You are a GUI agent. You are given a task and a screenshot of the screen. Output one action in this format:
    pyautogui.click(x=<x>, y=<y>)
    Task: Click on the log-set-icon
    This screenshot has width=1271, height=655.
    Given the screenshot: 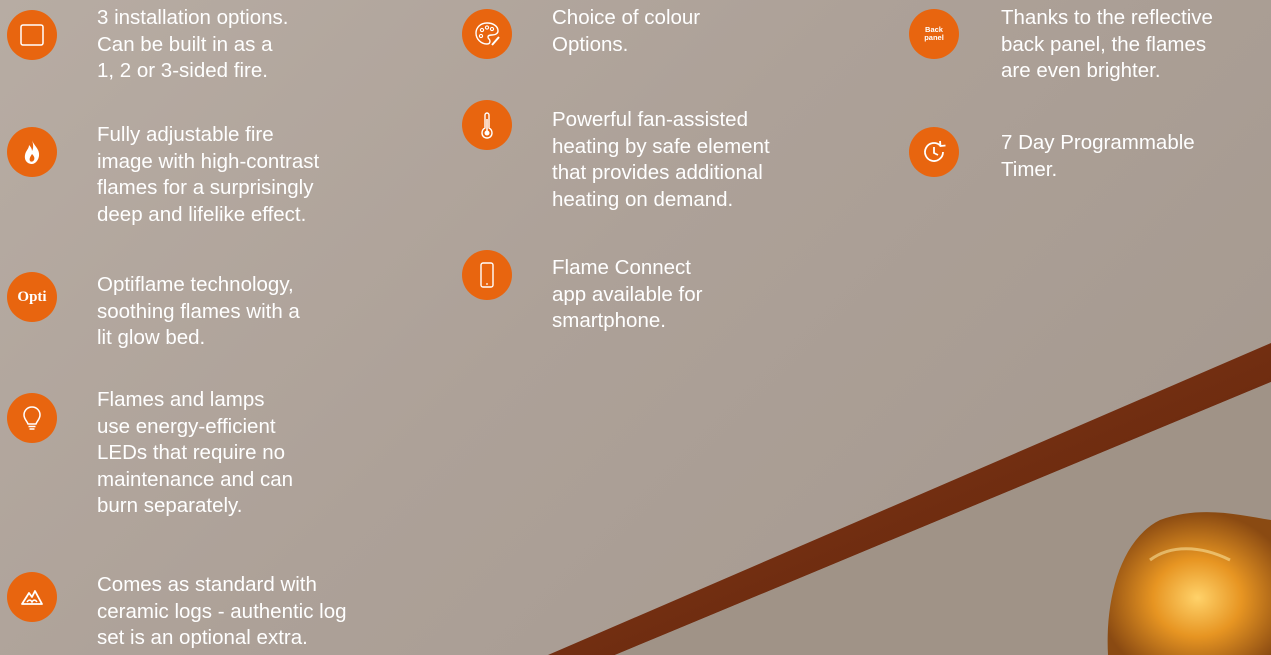 What is the action you would take?
    pyautogui.click(x=32, y=597)
    